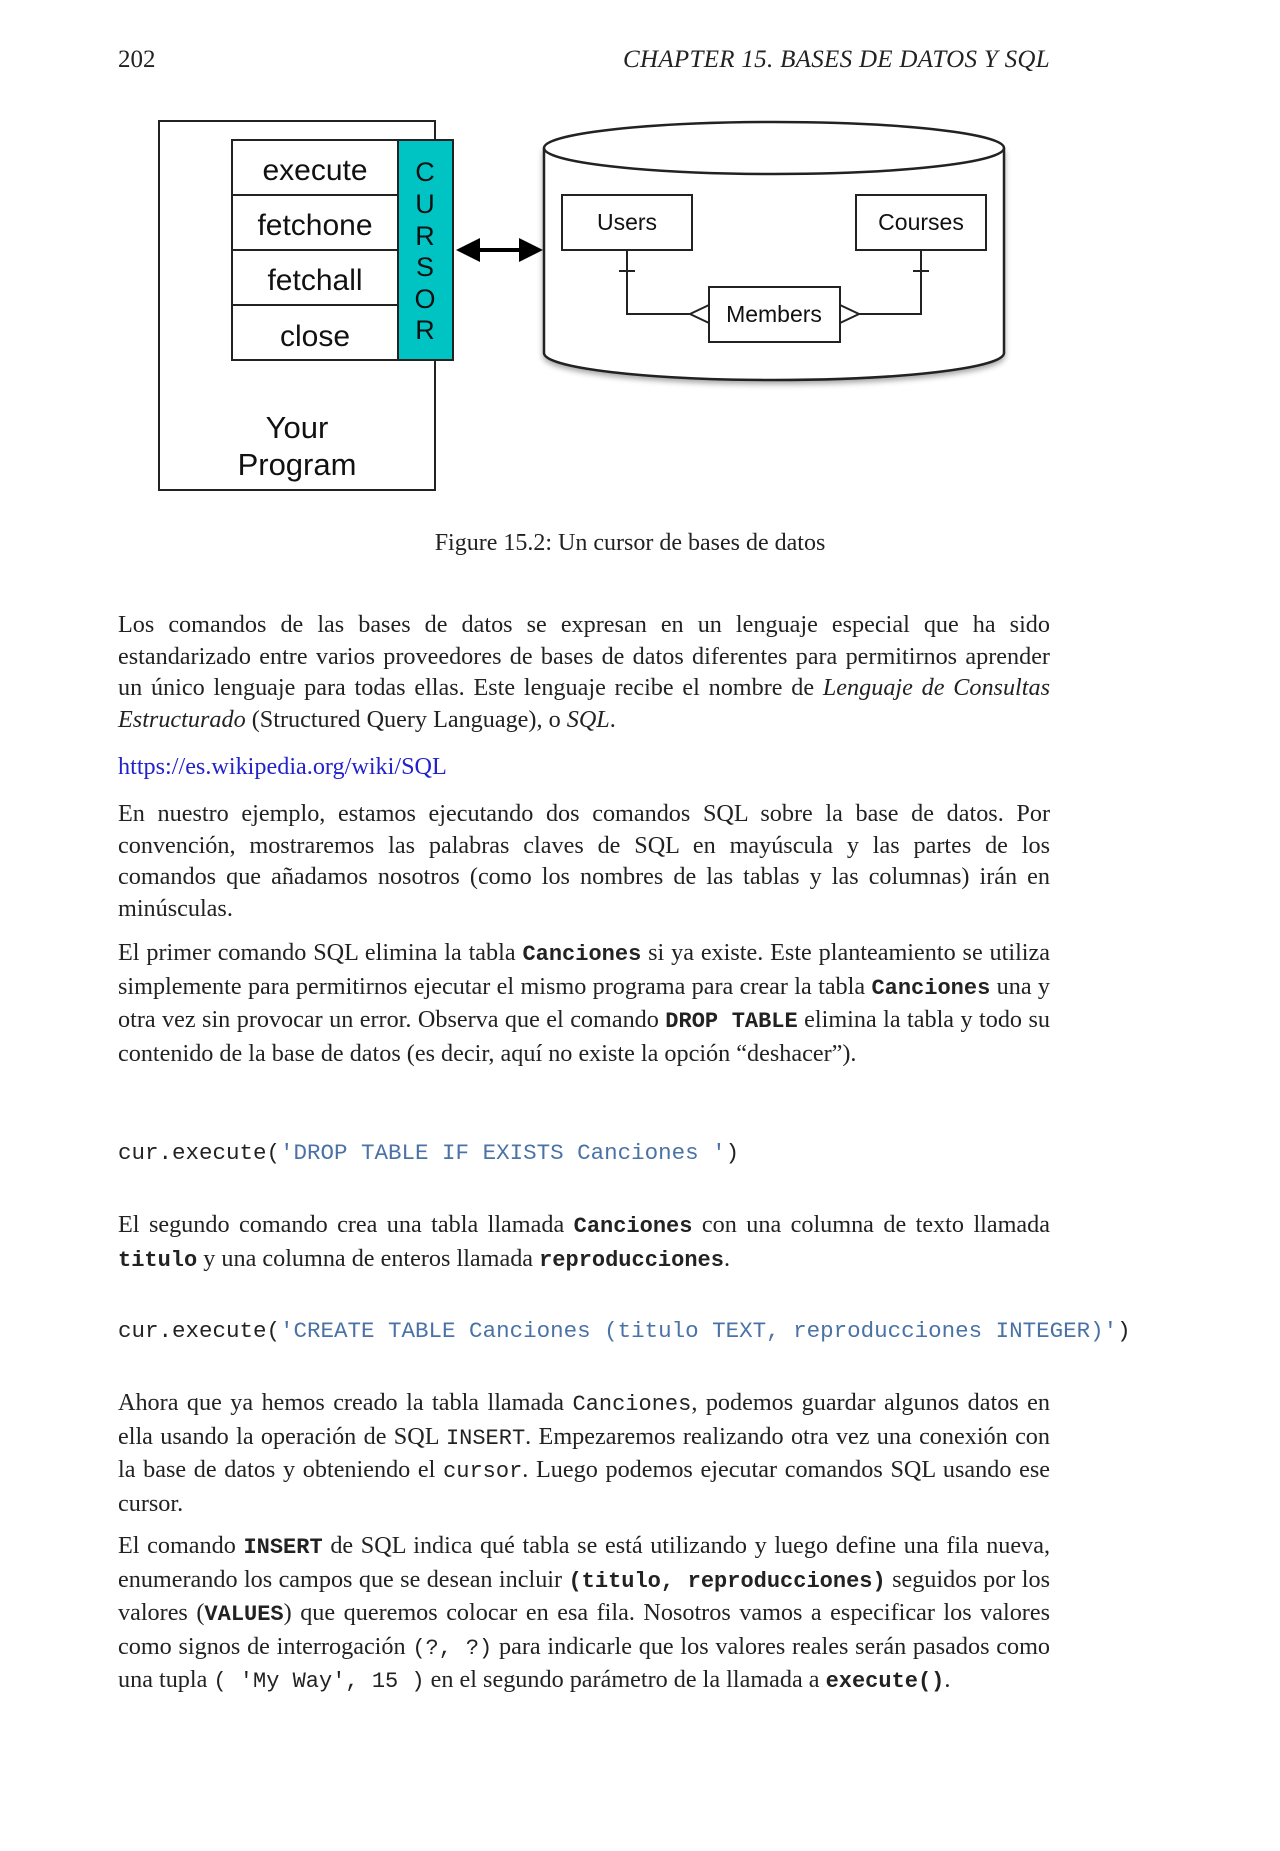 The width and height of the screenshot is (1280, 1851). Describe the element at coordinates (731, 1021) in the screenshot. I see `inline-code: DROP TABLE` at that location.